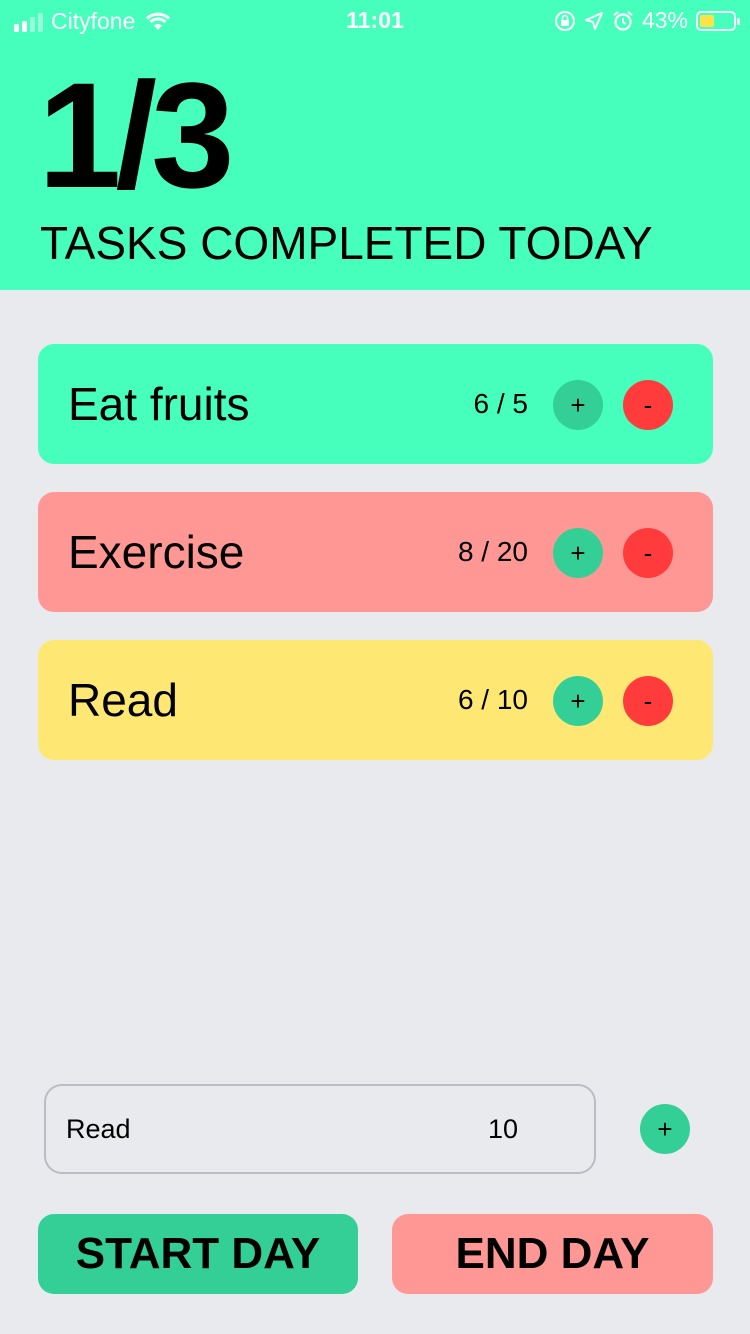 Image resolution: width=750 pixels, height=1334 pixels. Describe the element at coordinates (98, 1129) in the screenshot. I see `task-name-field: Read` at that location.